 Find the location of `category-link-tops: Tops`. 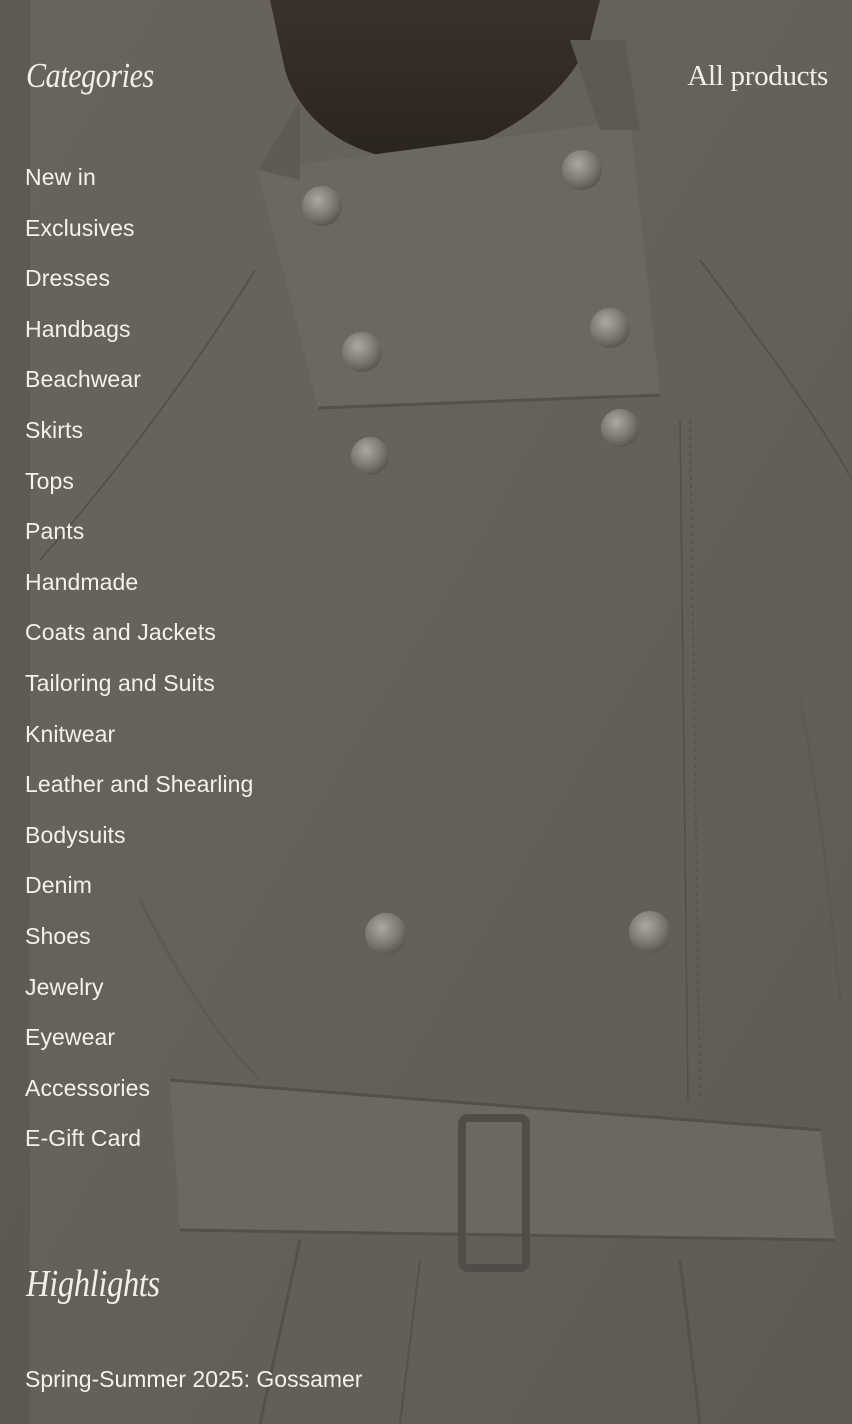

category-link-tops: Tops is located at coordinates (49, 481).